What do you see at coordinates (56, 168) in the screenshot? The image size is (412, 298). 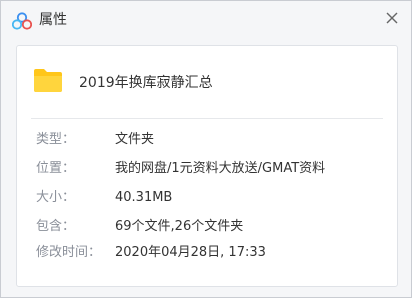 I see `property-label: 位置：` at bounding box center [56, 168].